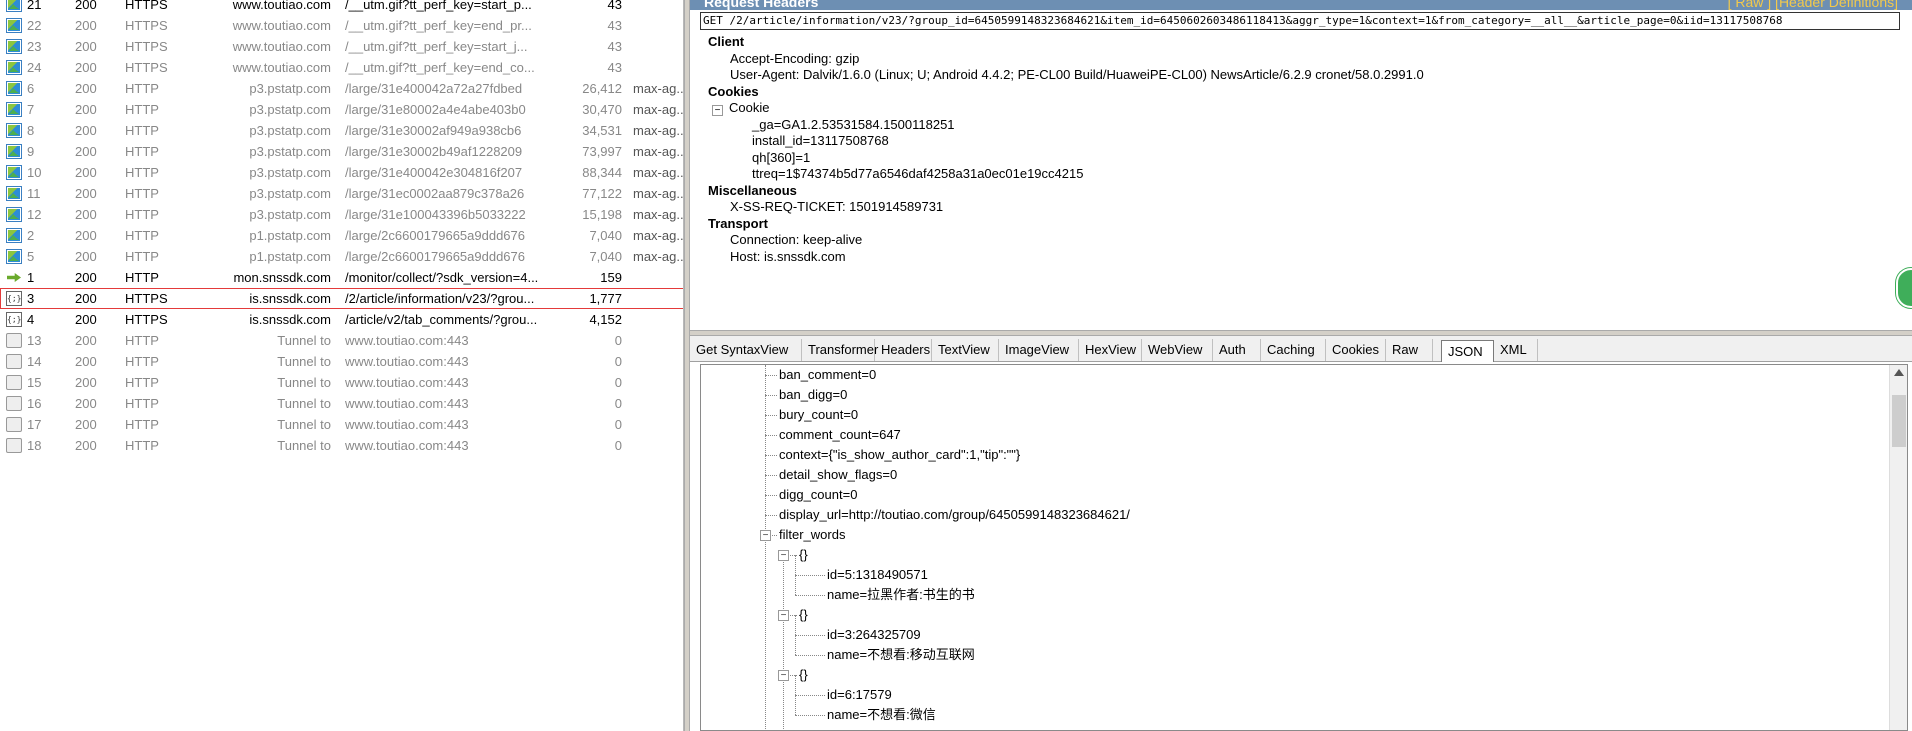 The height and width of the screenshot is (731, 1912). Describe the element at coordinates (903, 350) in the screenshot. I see `tab-headers: Headers` at that location.